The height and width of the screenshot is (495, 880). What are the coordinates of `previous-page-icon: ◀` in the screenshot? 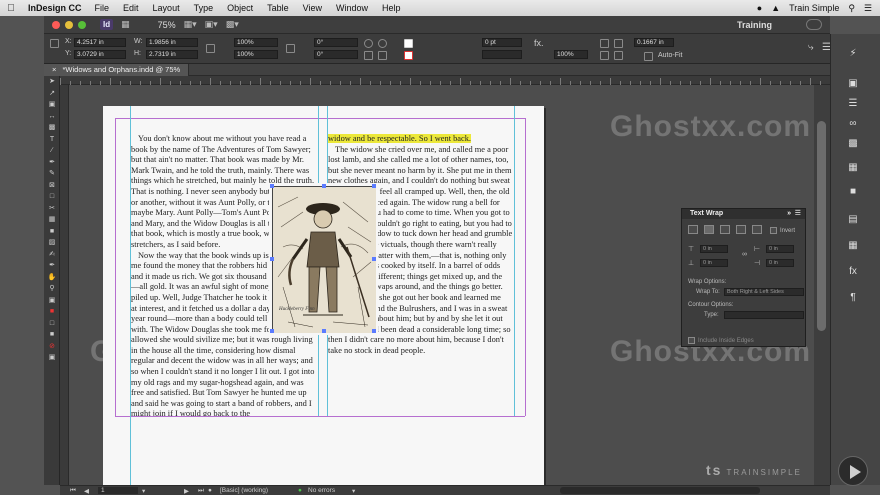 It's located at (86, 491).